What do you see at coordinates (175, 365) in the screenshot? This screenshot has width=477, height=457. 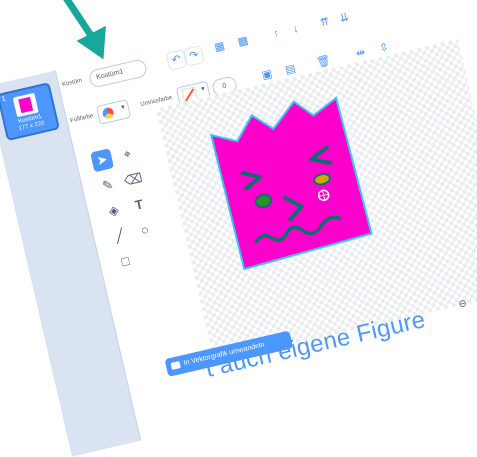 I see `vector-icon` at bounding box center [175, 365].